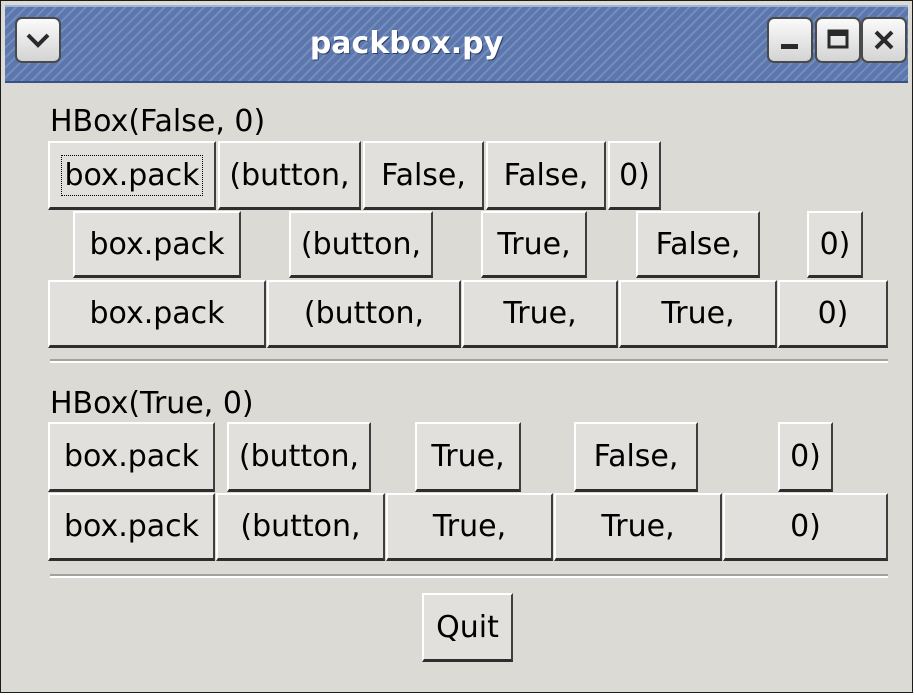 The height and width of the screenshot is (695, 915). I want to click on title-bar: packbox.py, so click(456, 44).